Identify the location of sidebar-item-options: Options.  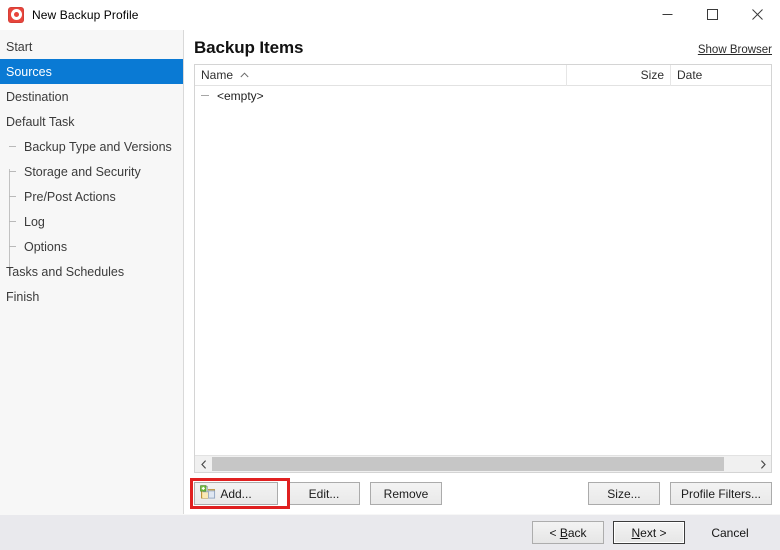
(91, 246).